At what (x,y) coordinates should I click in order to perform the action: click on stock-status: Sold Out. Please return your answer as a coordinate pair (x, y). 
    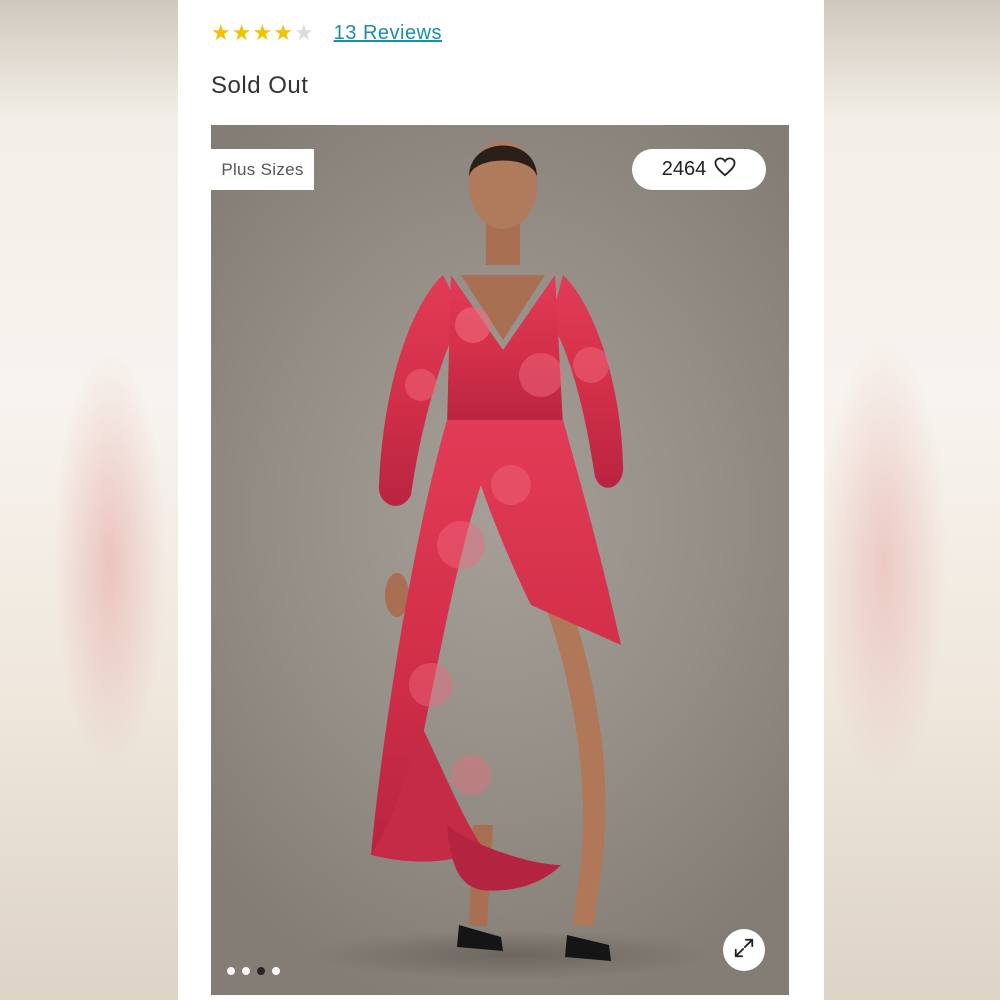
    Looking at the image, I should click on (260, 85).